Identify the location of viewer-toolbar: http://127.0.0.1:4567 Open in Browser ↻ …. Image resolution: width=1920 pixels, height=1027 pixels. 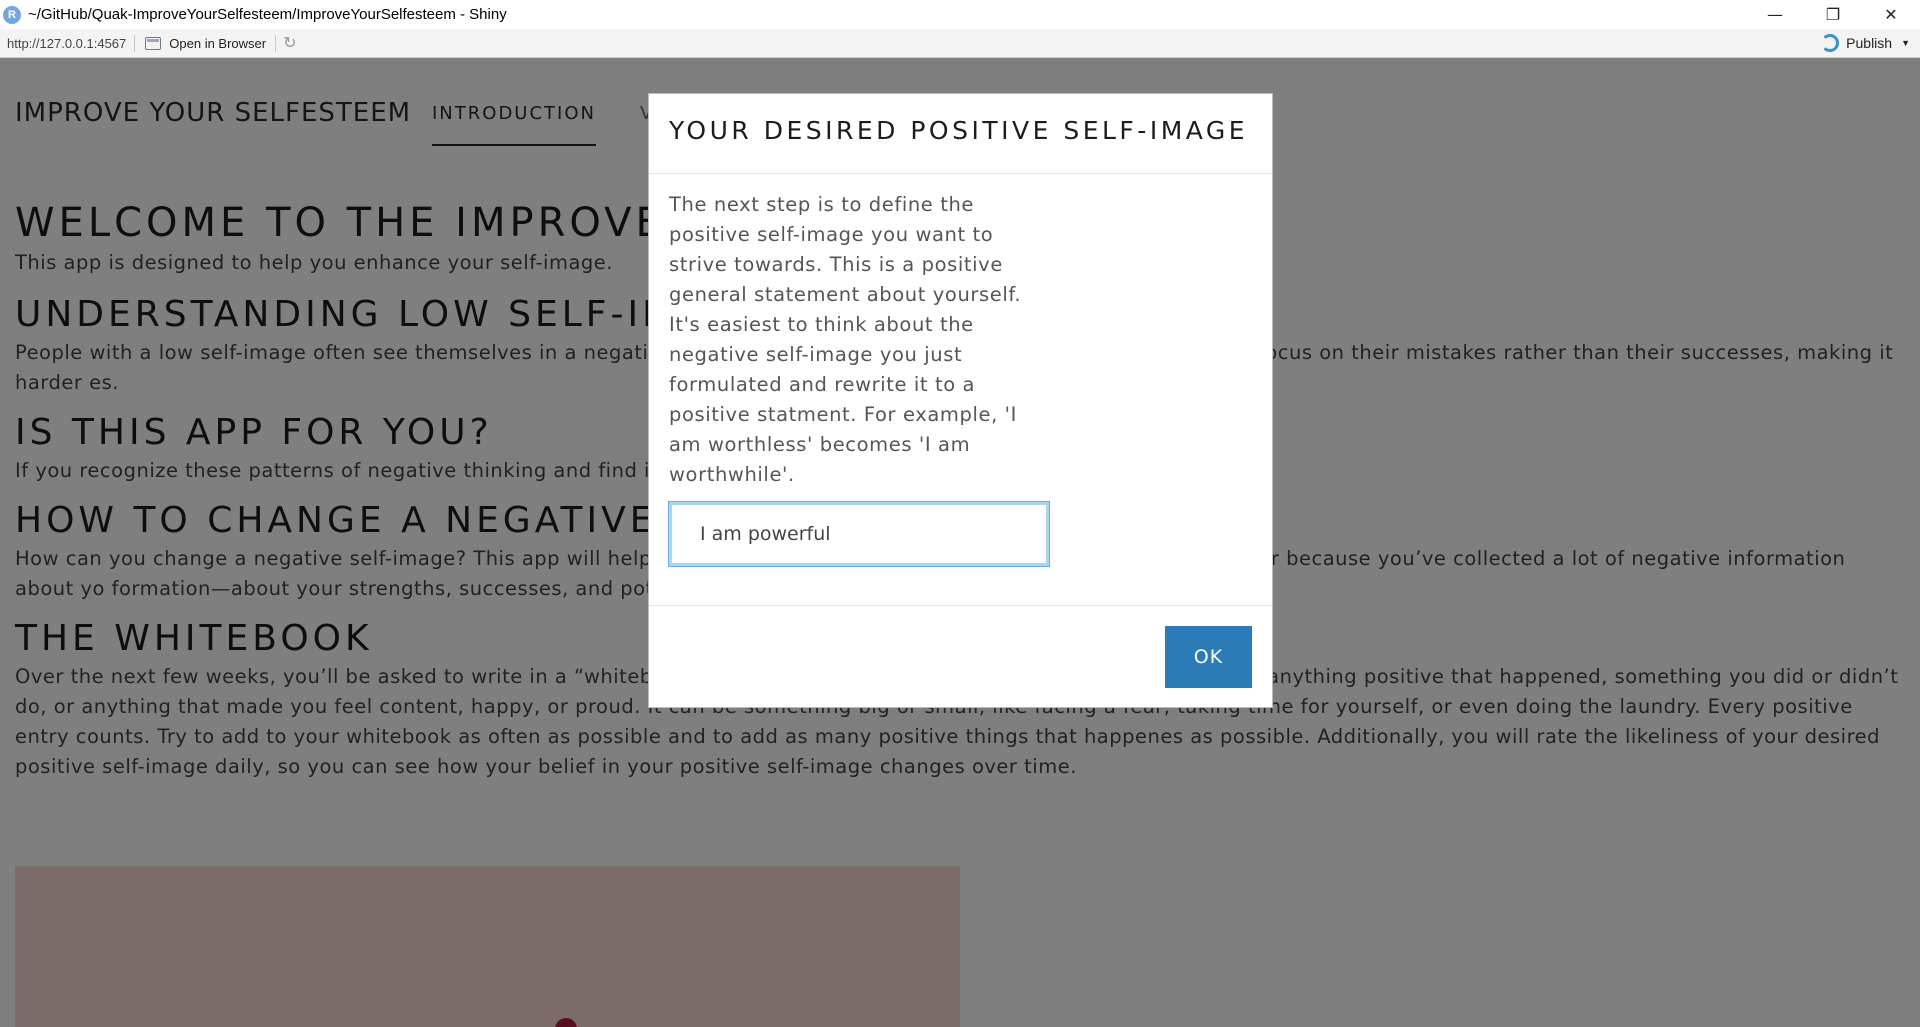
(960, 43).